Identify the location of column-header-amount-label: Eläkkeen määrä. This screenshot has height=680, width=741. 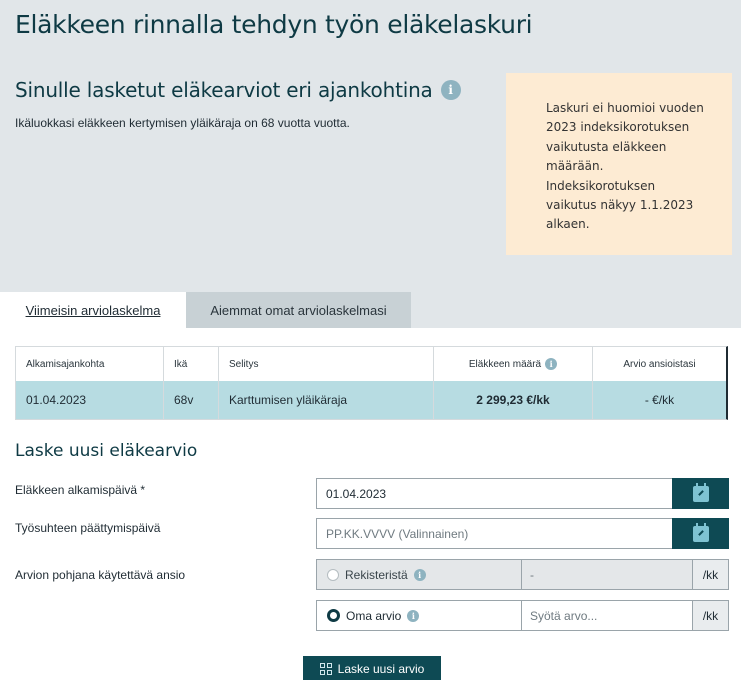
(505, 364).